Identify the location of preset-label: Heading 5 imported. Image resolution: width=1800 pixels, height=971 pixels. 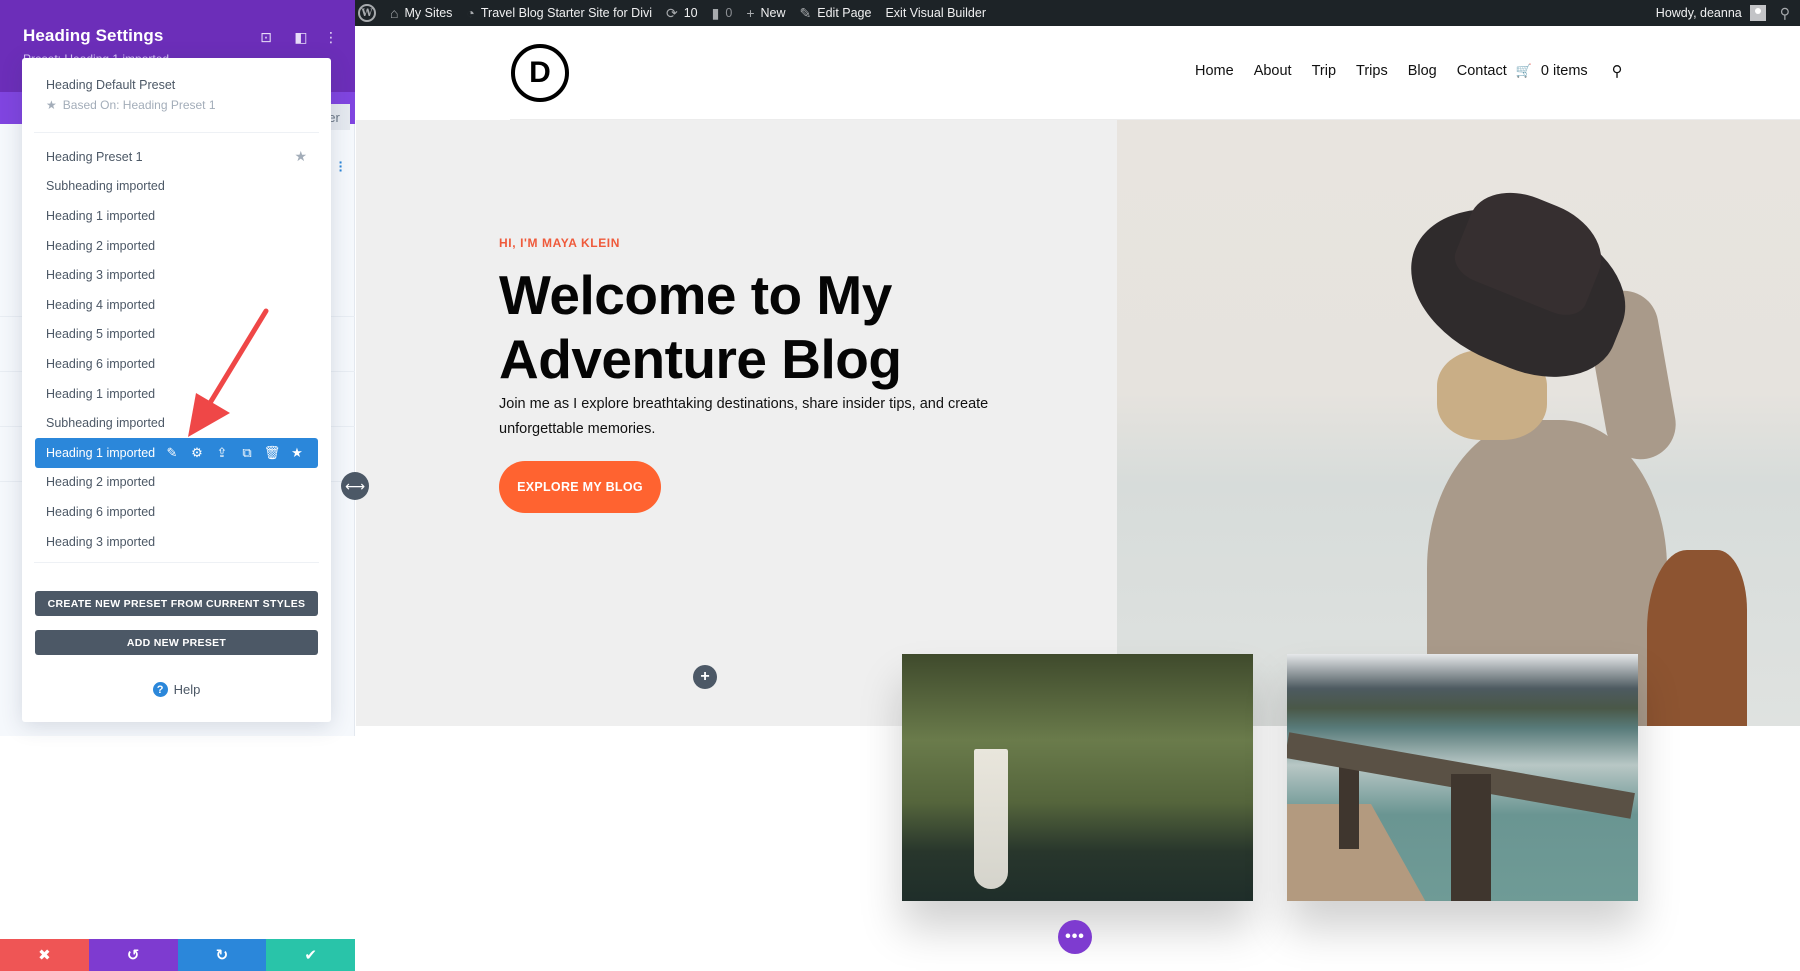
(101, 334).